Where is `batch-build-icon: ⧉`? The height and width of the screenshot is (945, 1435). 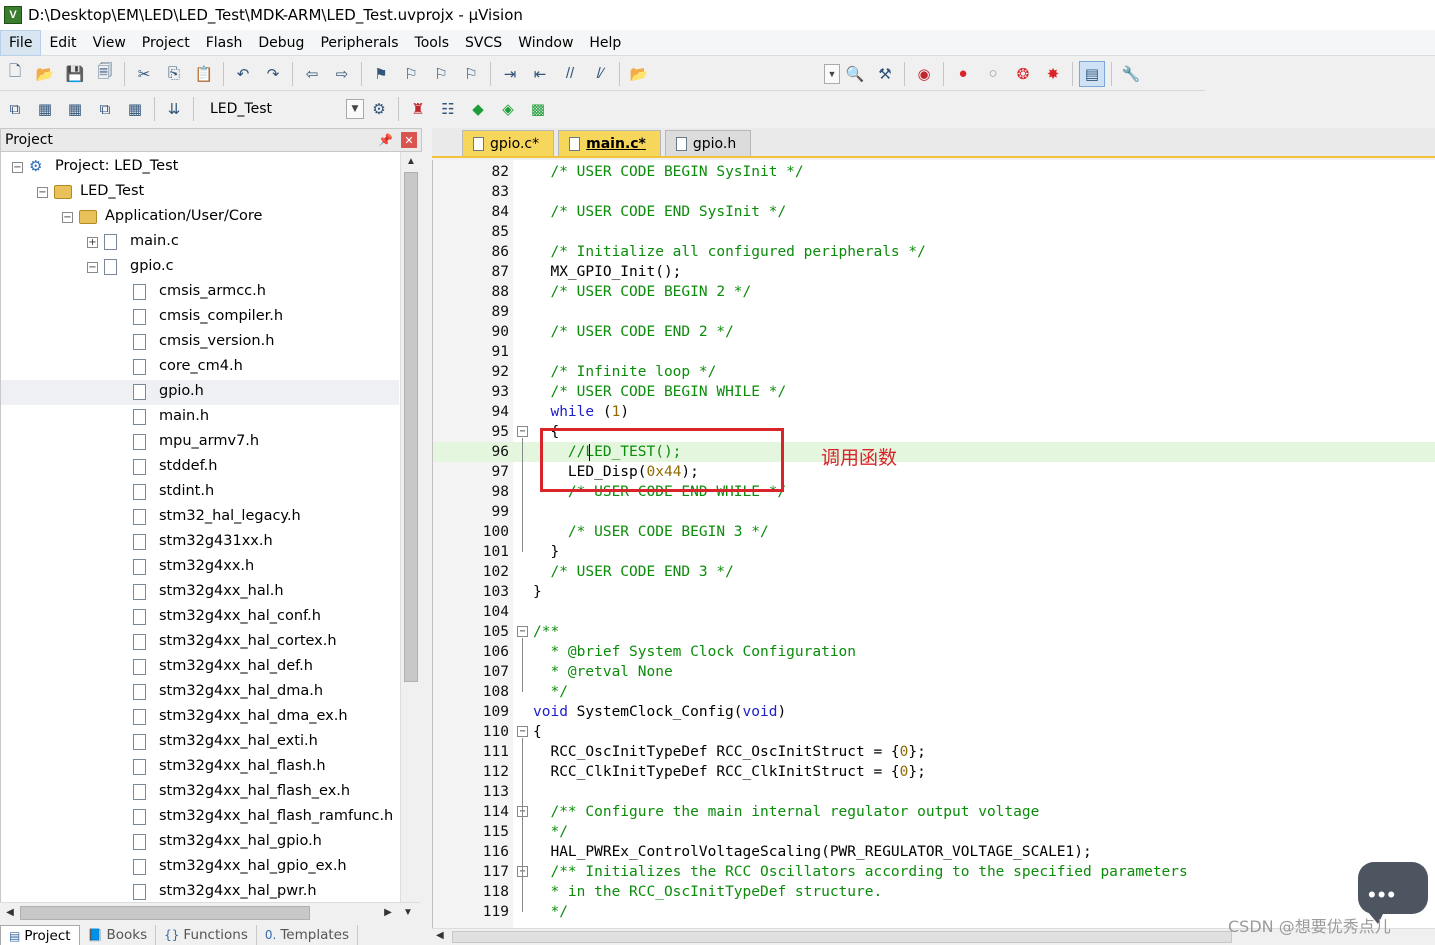
batch-build-icon: ⧉ is located at coordinates (105, 109).